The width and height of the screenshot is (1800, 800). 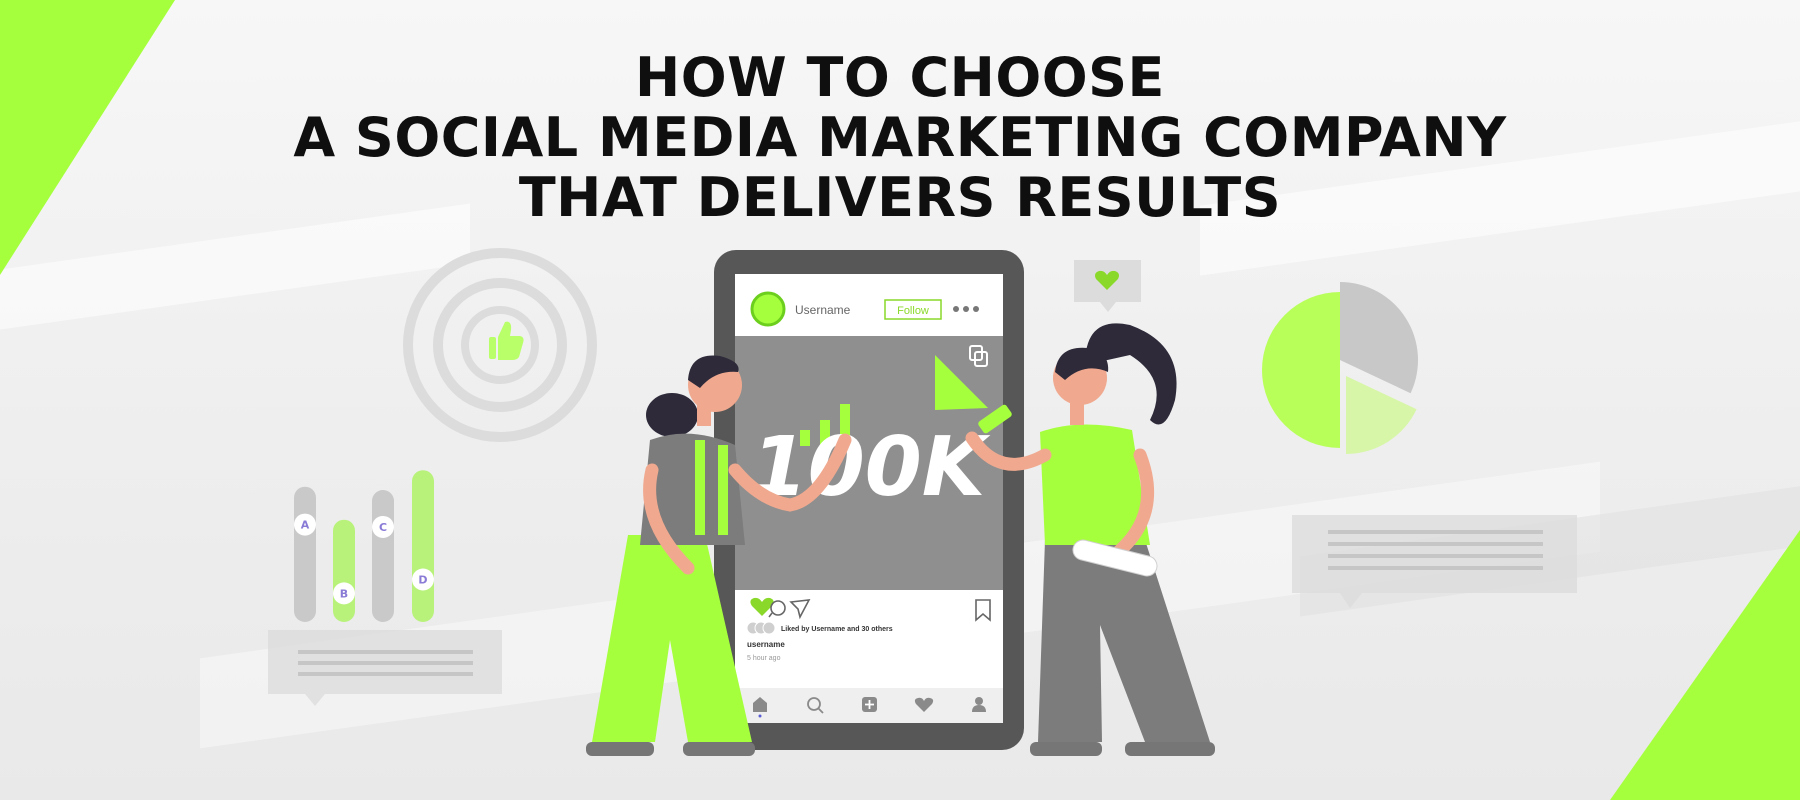 What do you see at coordinates (344, 570) in the screenshot?
I see `bar-b` at bounding box center [344, 570].